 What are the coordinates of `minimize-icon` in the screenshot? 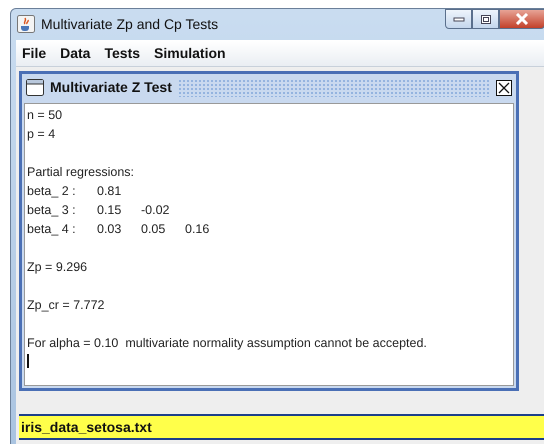 It's located at (458, 19).